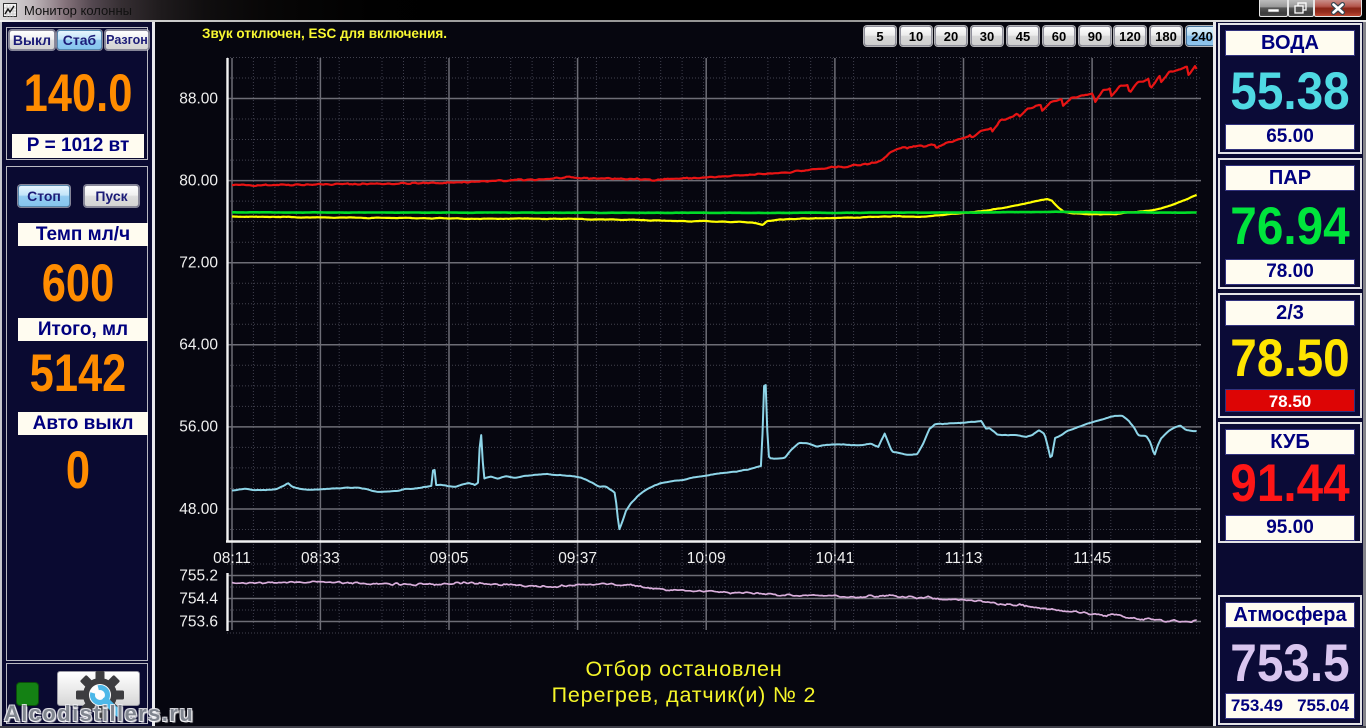 The height and width of the screenshot is (728, 1366). I want to click on svg-text: 56.00, so click(198, 427).